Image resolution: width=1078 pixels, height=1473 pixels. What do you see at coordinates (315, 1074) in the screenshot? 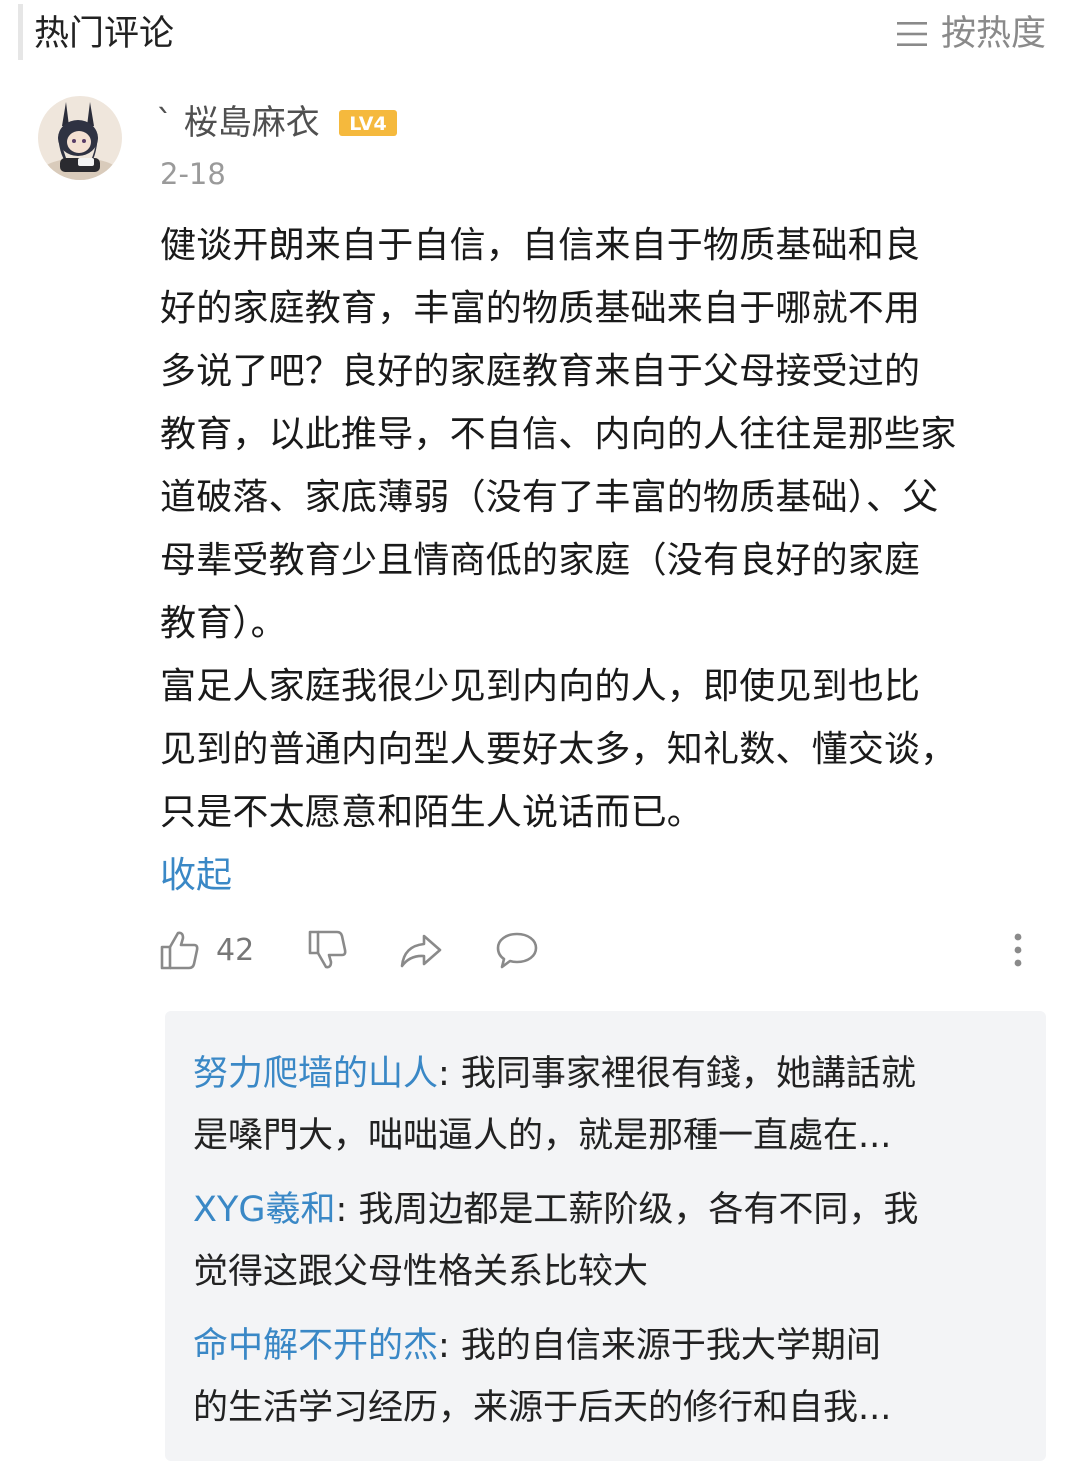
I see `reply-author: 努力爬墙的山人` at bounding box center [315, 1074].